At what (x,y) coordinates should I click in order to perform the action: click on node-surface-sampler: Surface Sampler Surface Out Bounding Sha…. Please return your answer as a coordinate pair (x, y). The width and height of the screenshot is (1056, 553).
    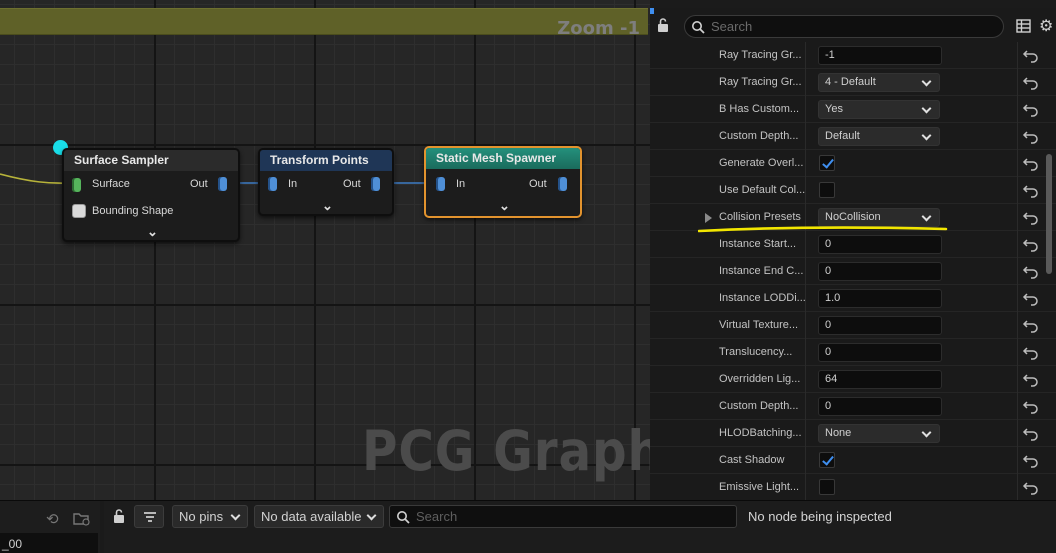
    Looking at the image, I should click on (151, 195).